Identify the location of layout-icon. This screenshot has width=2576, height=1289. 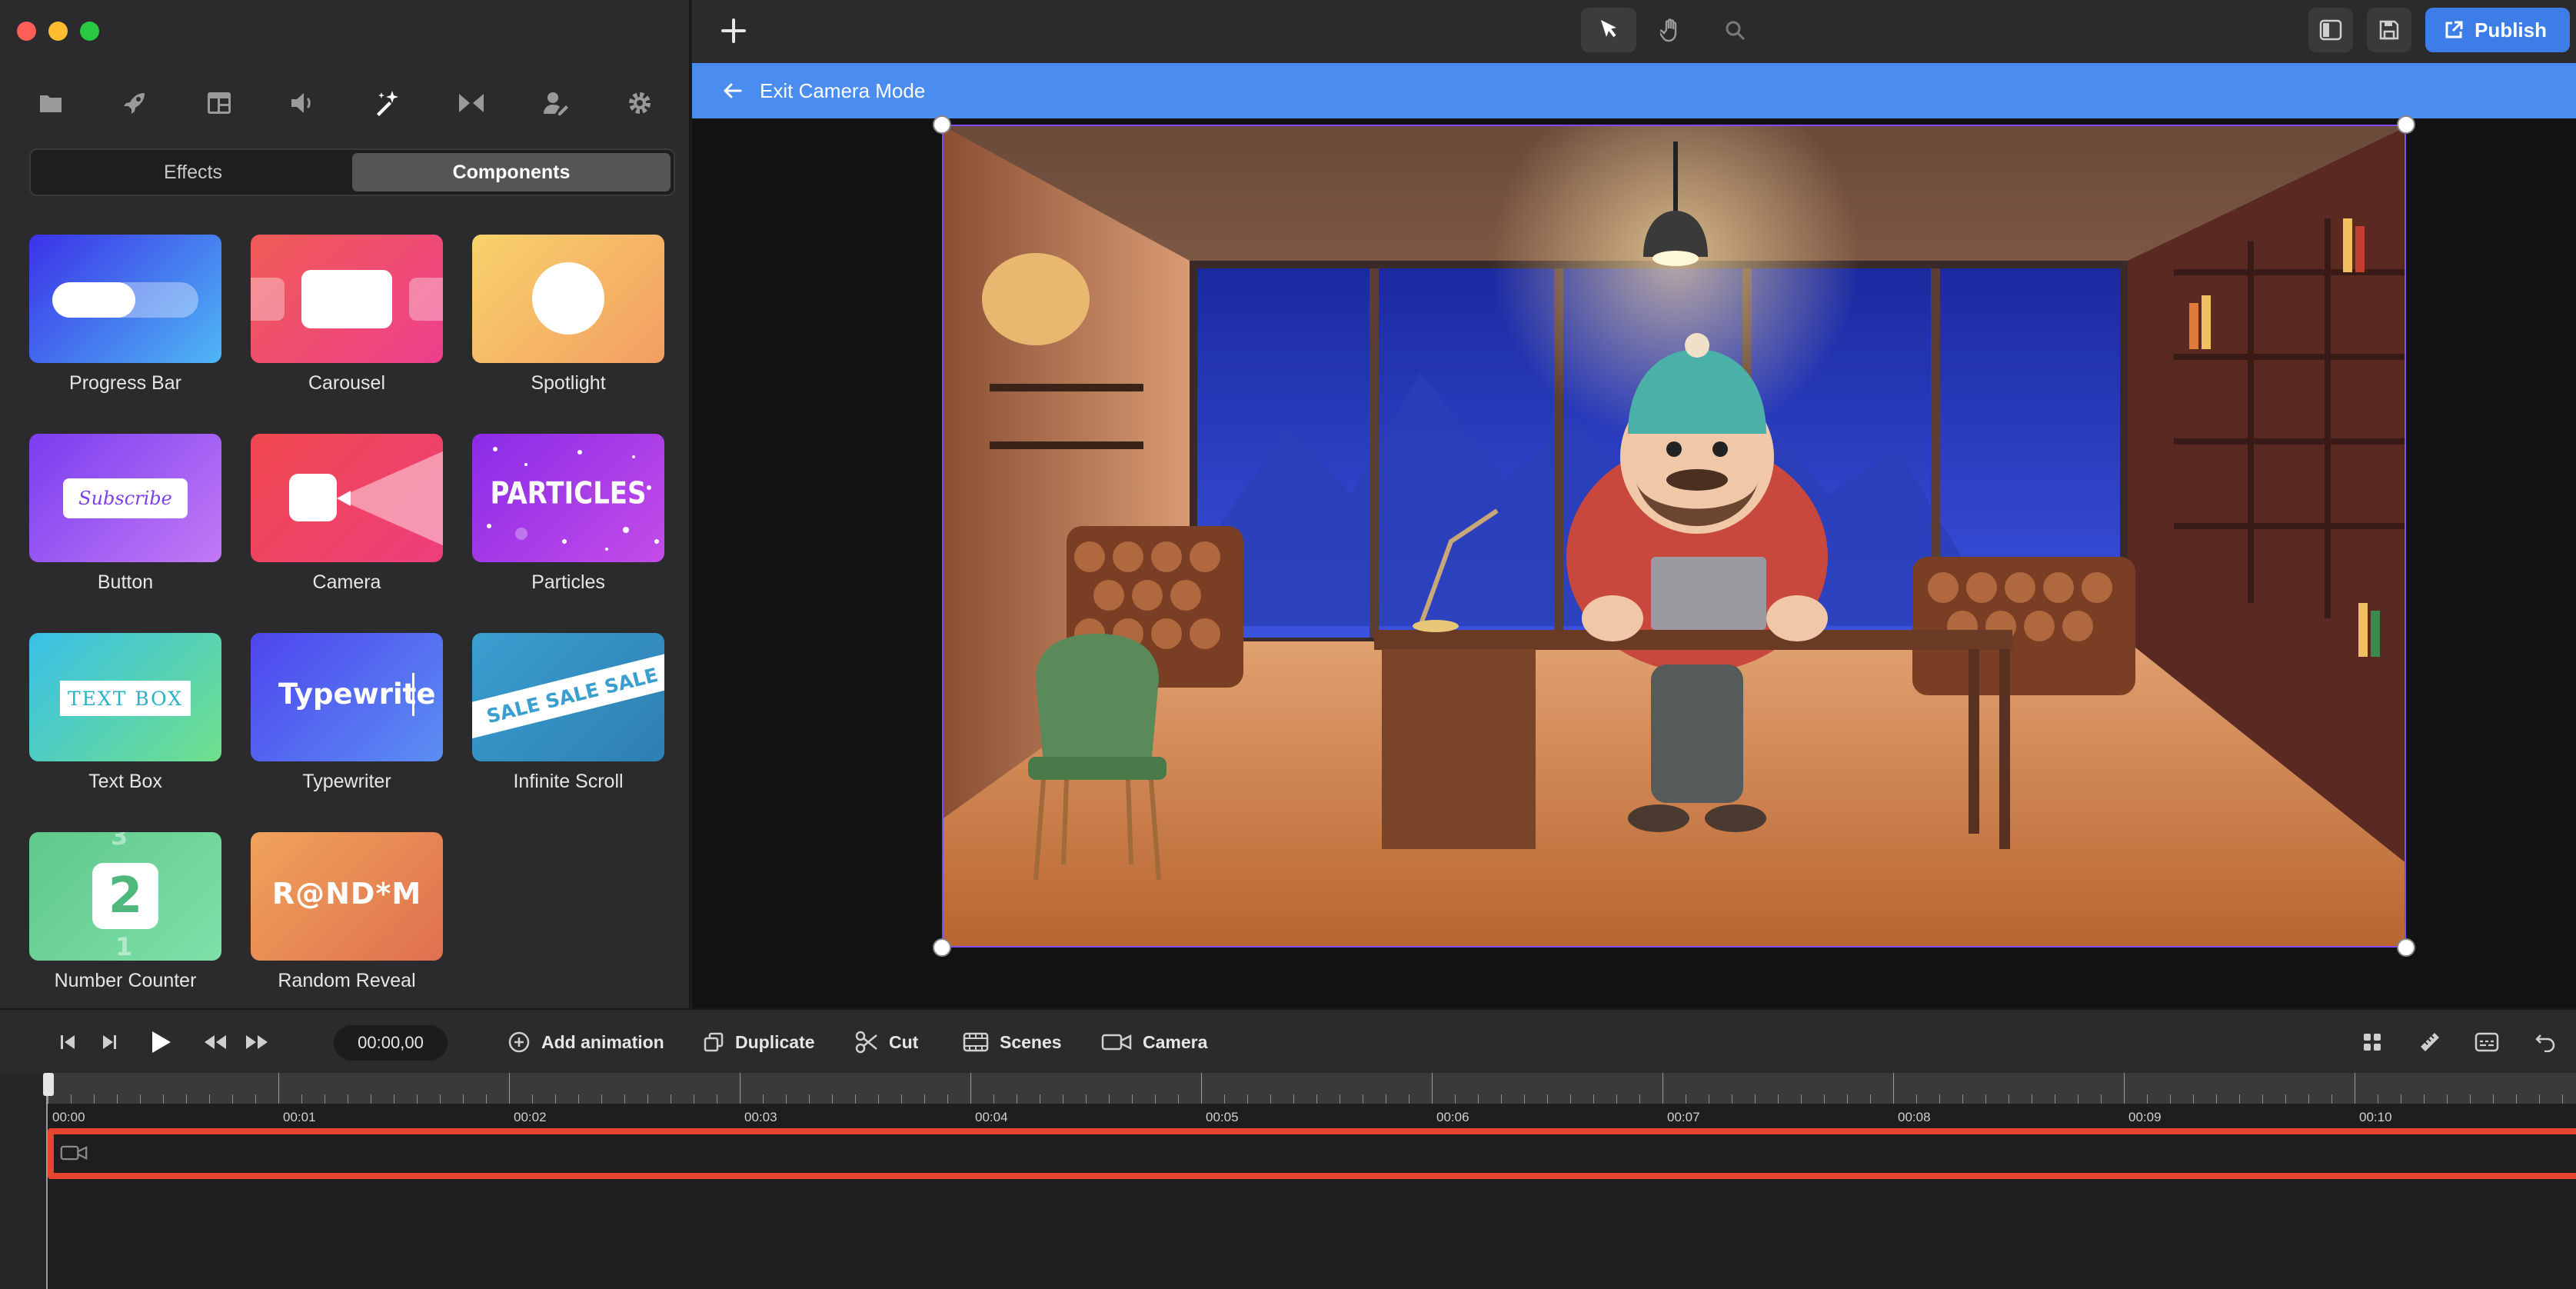
(219, 103).